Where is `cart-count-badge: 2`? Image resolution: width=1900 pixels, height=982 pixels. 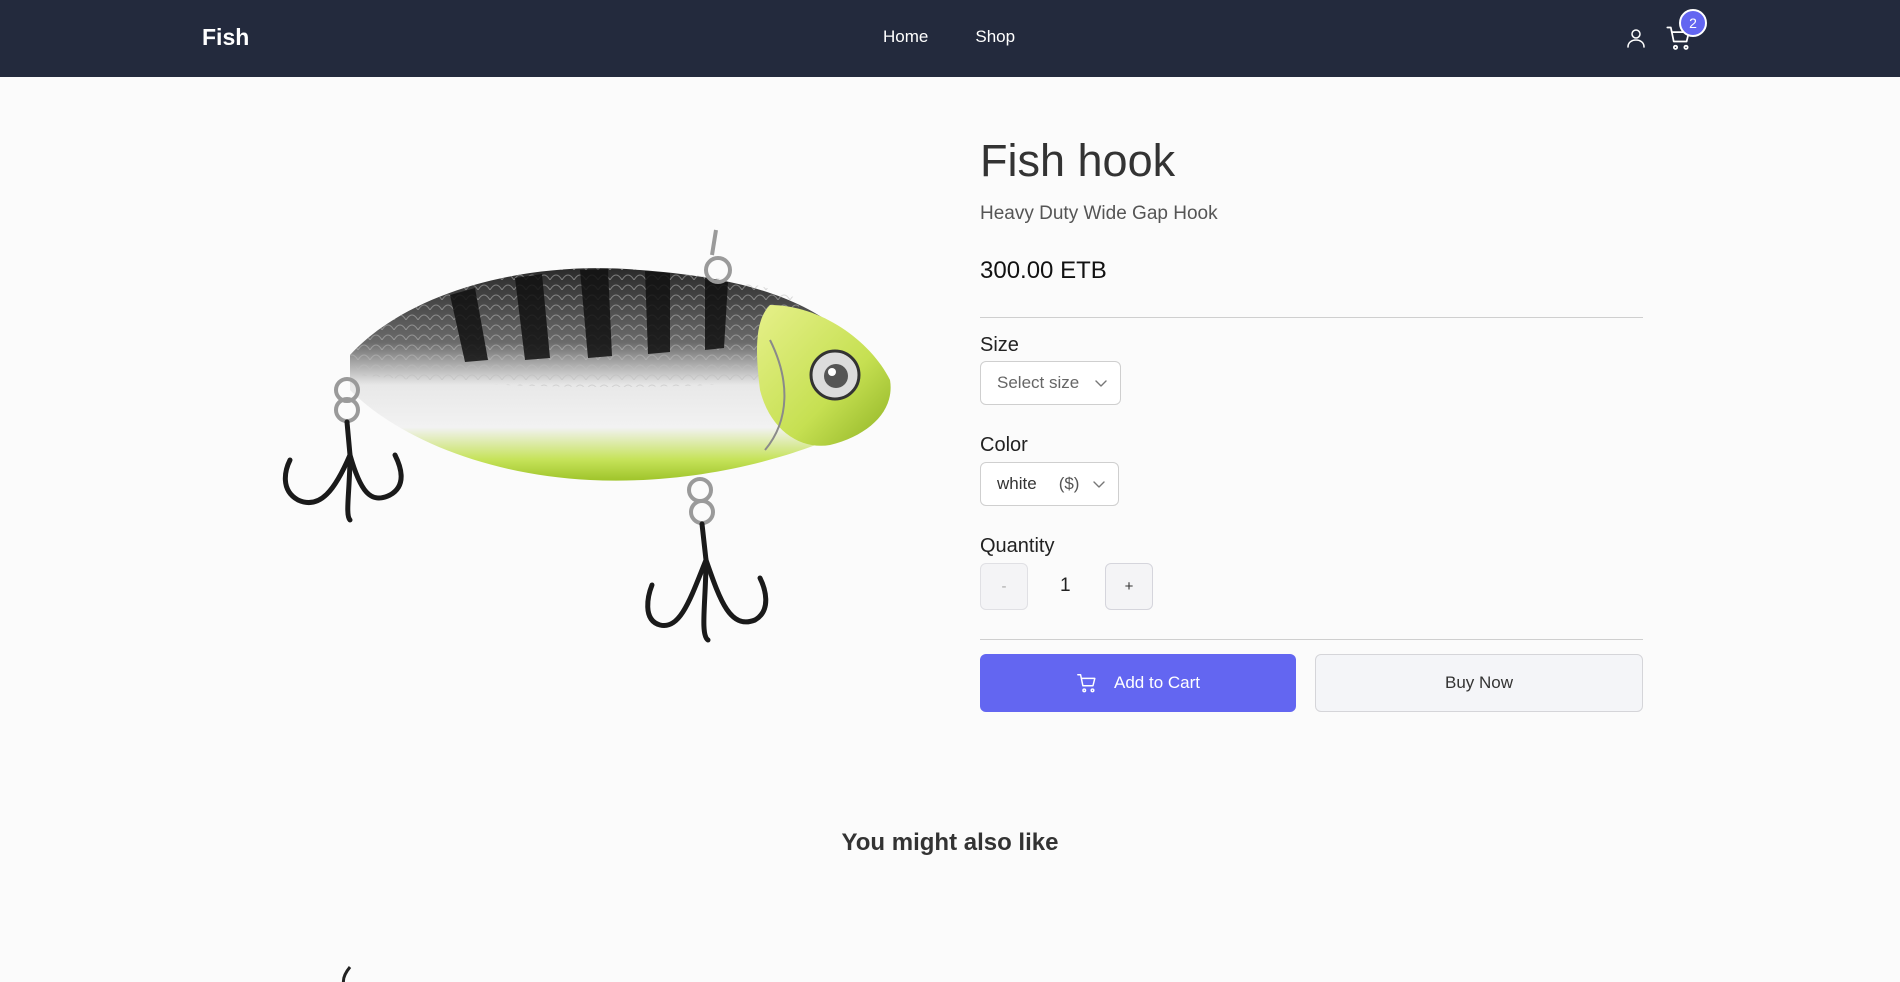
cart-count-badge: 2 is located at coordinates (1693, 23).